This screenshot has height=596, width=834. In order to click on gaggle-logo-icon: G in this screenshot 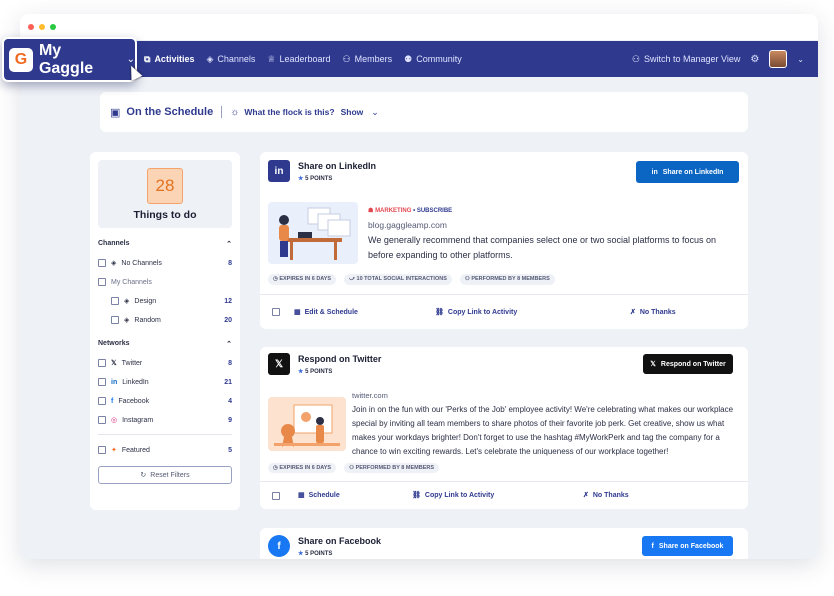, I will do `click(21, 59)`.